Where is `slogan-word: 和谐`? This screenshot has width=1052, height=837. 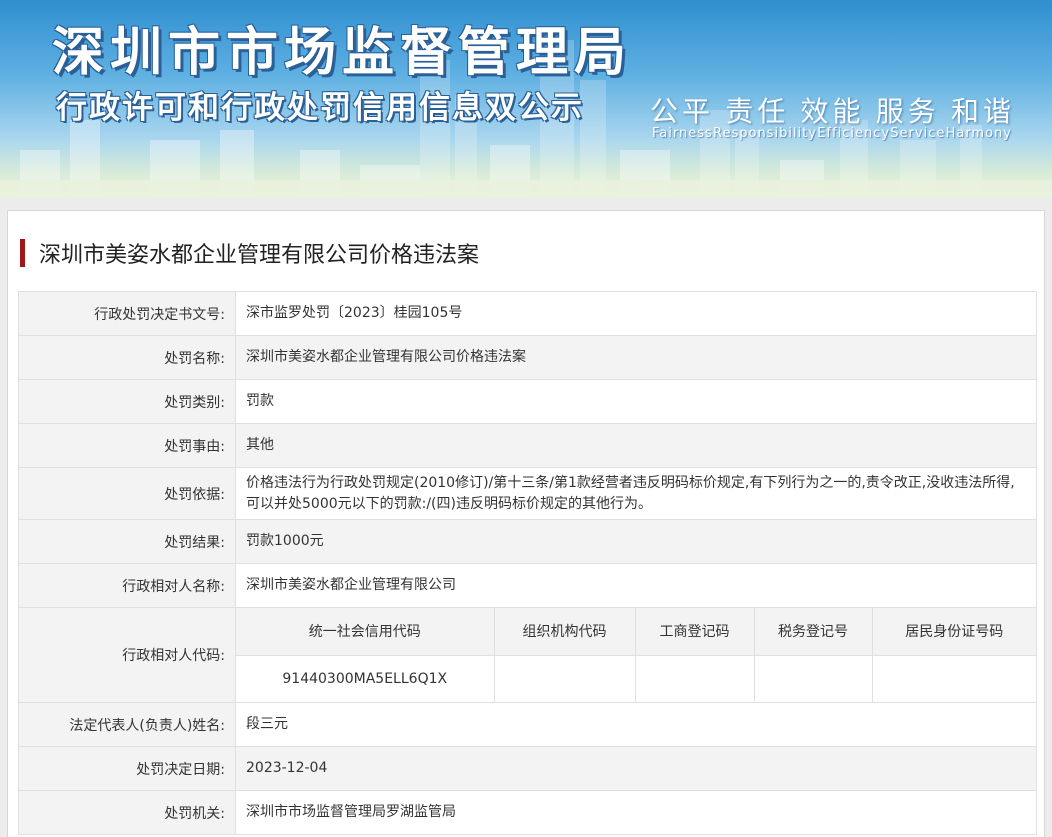
slogan-word: 和谐 is located at coordinates (982, 111).